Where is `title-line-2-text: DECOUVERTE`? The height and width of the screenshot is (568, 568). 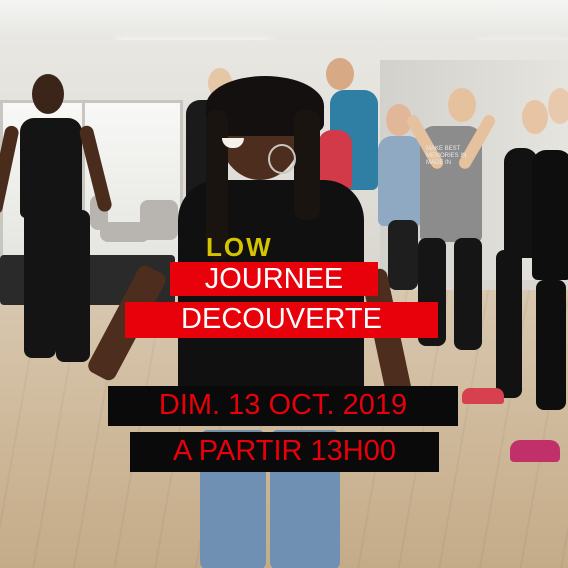
title-line-2-text: DECOUVERTE is located at coordinates (281, 319).